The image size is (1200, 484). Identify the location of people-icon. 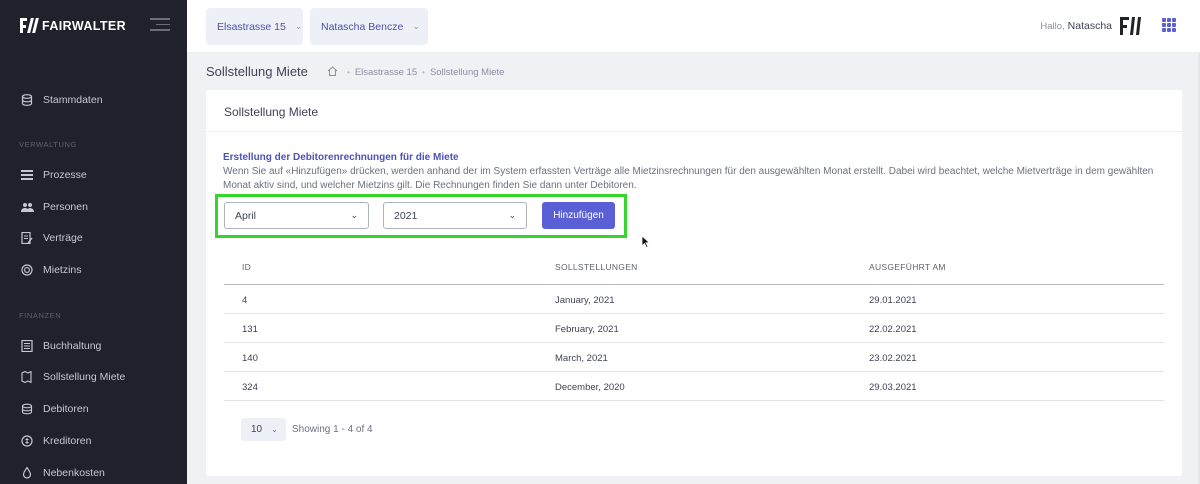
(27, 207).